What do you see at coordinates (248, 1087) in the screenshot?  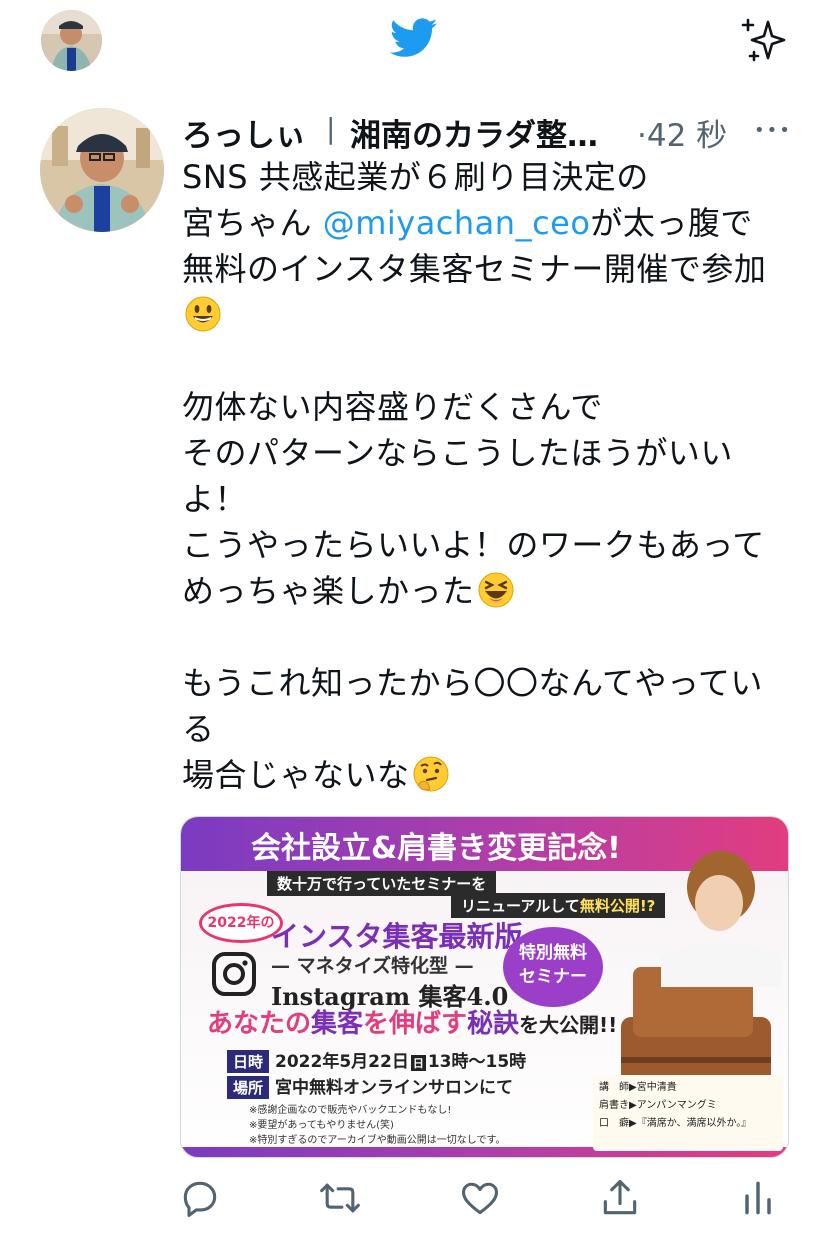 I see `place-tag: 場所` at bounding box center [248, 1087].